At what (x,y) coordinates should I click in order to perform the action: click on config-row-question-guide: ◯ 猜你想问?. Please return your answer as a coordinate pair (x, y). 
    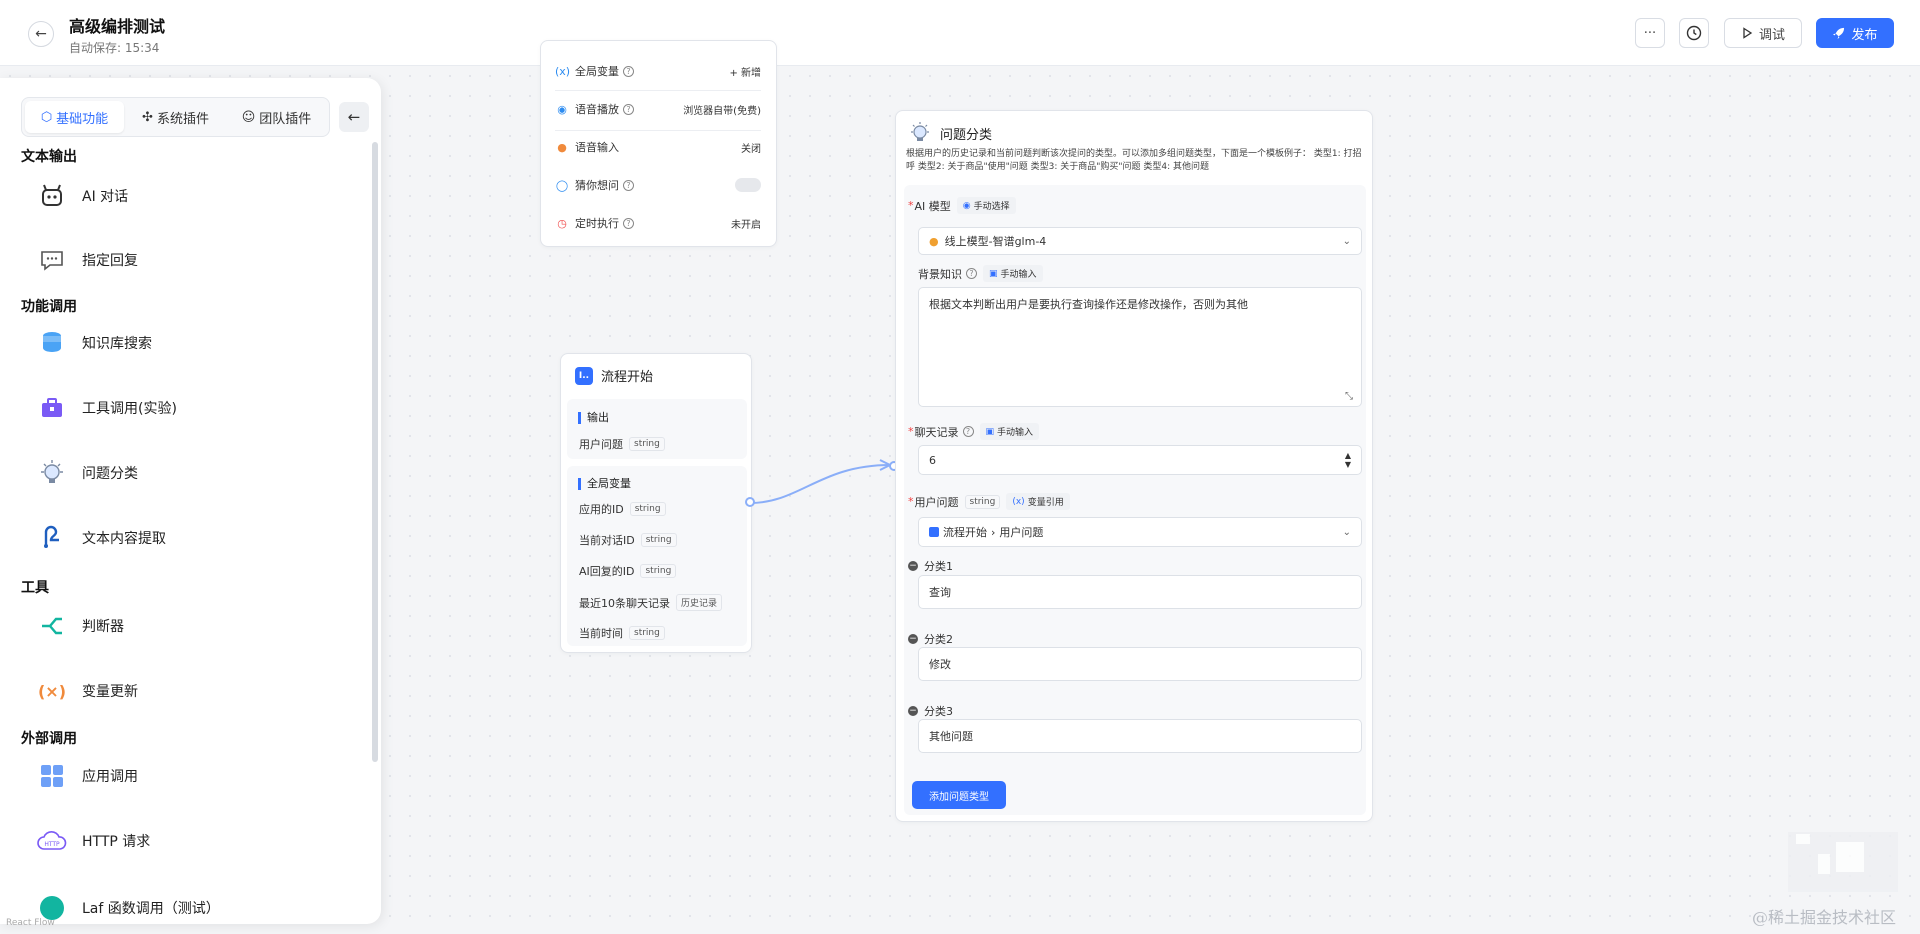
    Looking at the image, I should click on (658, 185).